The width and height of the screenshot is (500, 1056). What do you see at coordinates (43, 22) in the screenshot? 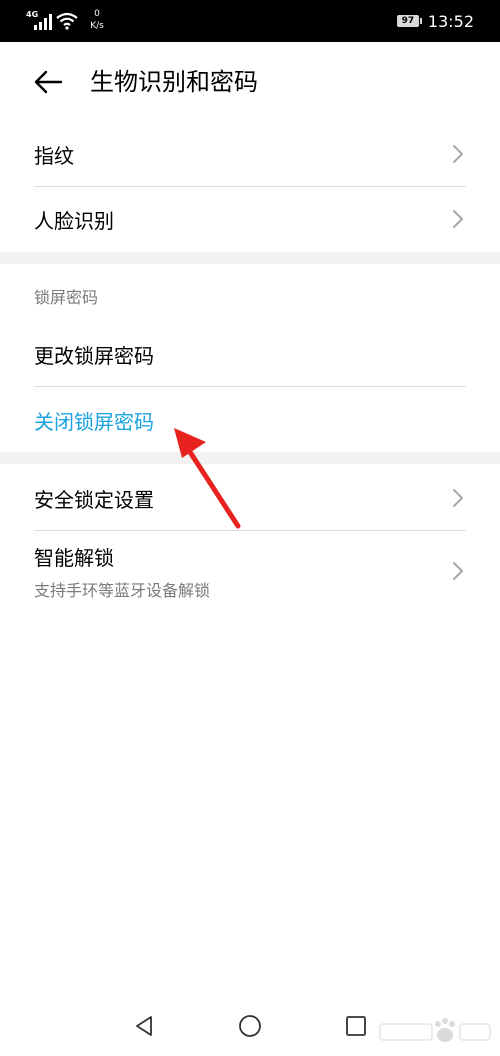
I see `signal-icon` at bounding box center [43, 22].